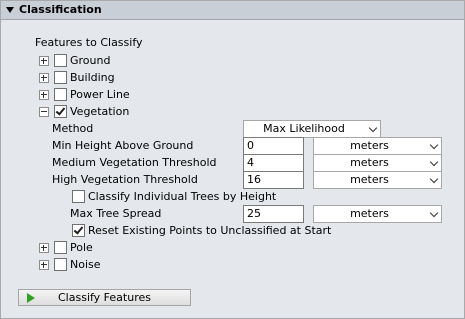 This screenshot has width=465, height=319. I want to click on expand-ground-icon, so click(44, 61).